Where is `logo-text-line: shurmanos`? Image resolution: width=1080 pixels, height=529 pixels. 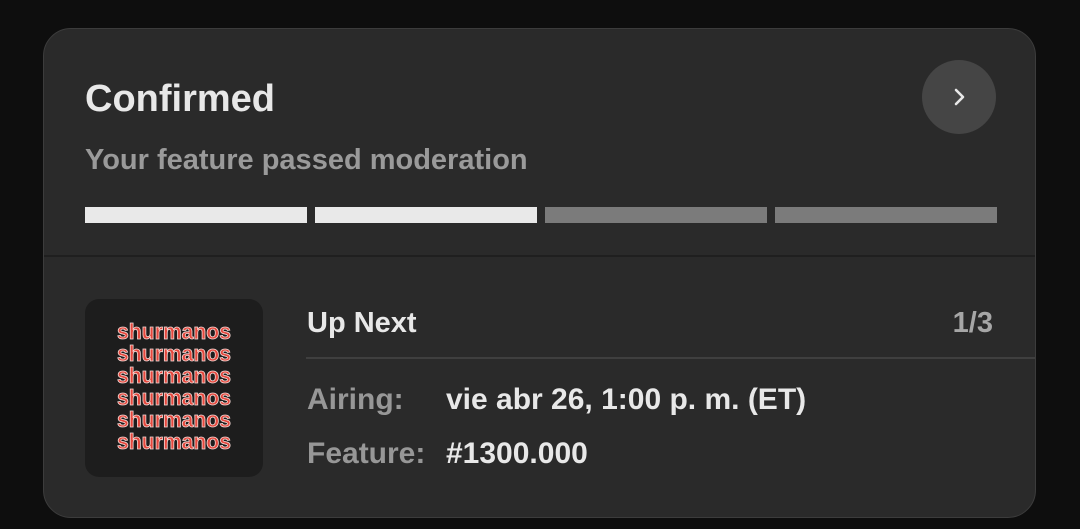
logo-text-line: shurmanos is located at coordinates (174, 441).